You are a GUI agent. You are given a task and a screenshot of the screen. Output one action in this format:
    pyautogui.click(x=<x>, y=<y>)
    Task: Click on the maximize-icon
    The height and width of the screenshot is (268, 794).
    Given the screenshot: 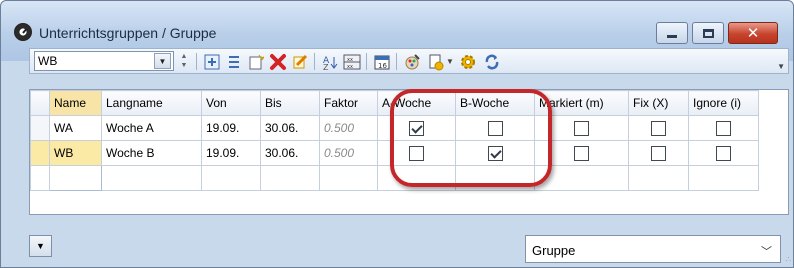 What is the action you would take?
    pyautogui.click(x=708, y=33)
    